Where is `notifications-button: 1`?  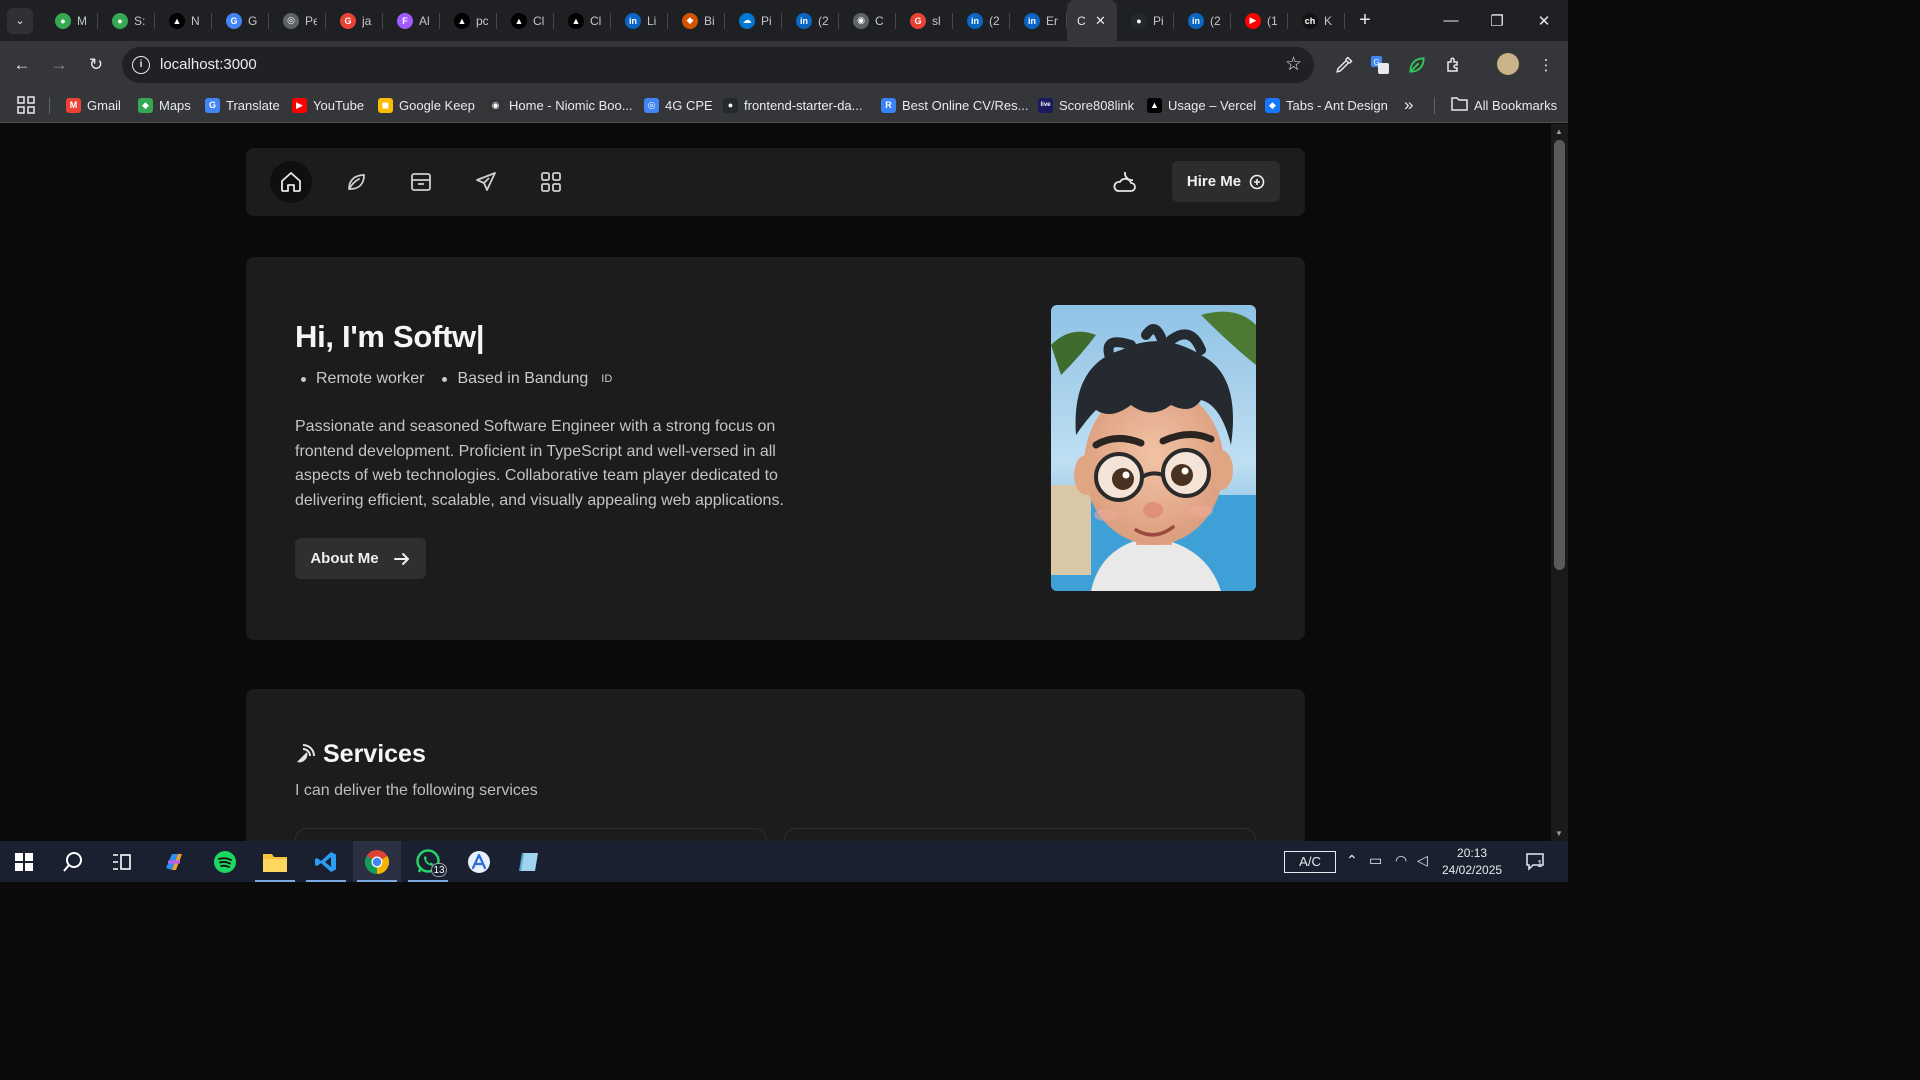
notifications-button: 1 is located at coordinates (1535, 863).